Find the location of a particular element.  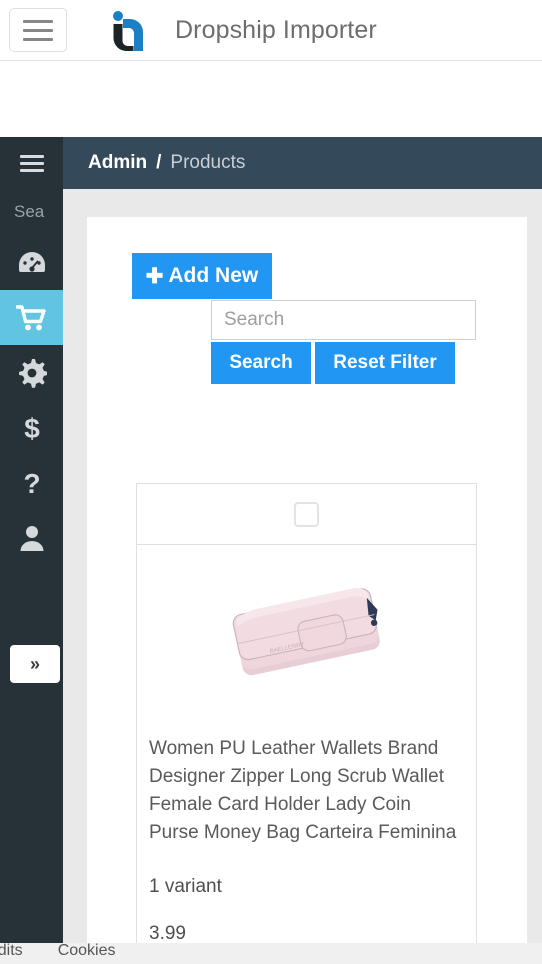

sidebar-item-account is located at coordinates (31, 537).